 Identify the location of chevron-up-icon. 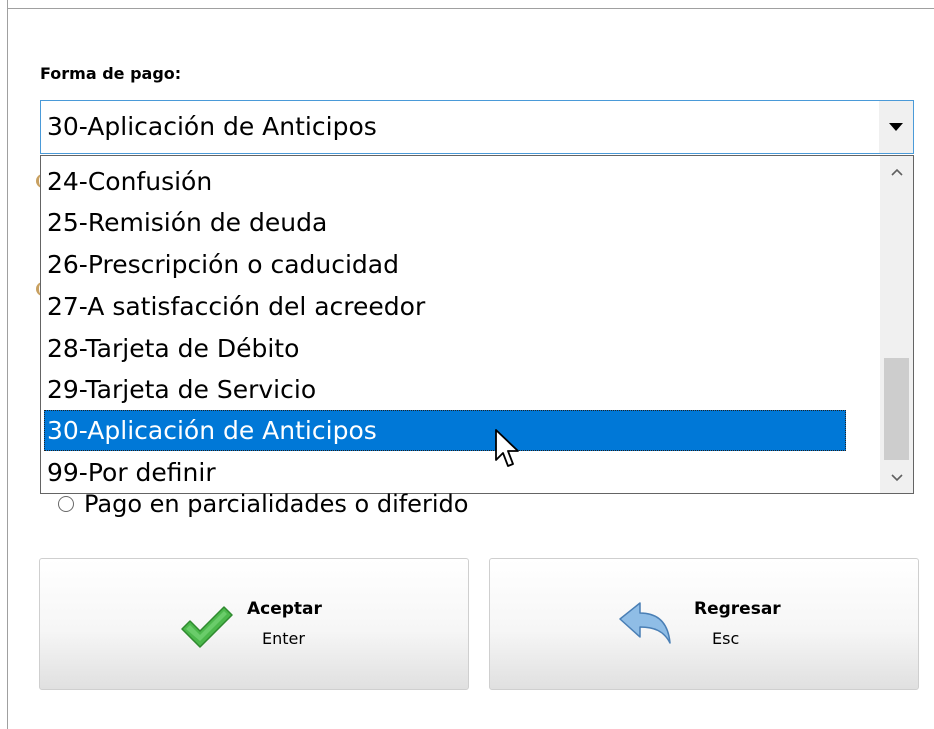
(896, 171).